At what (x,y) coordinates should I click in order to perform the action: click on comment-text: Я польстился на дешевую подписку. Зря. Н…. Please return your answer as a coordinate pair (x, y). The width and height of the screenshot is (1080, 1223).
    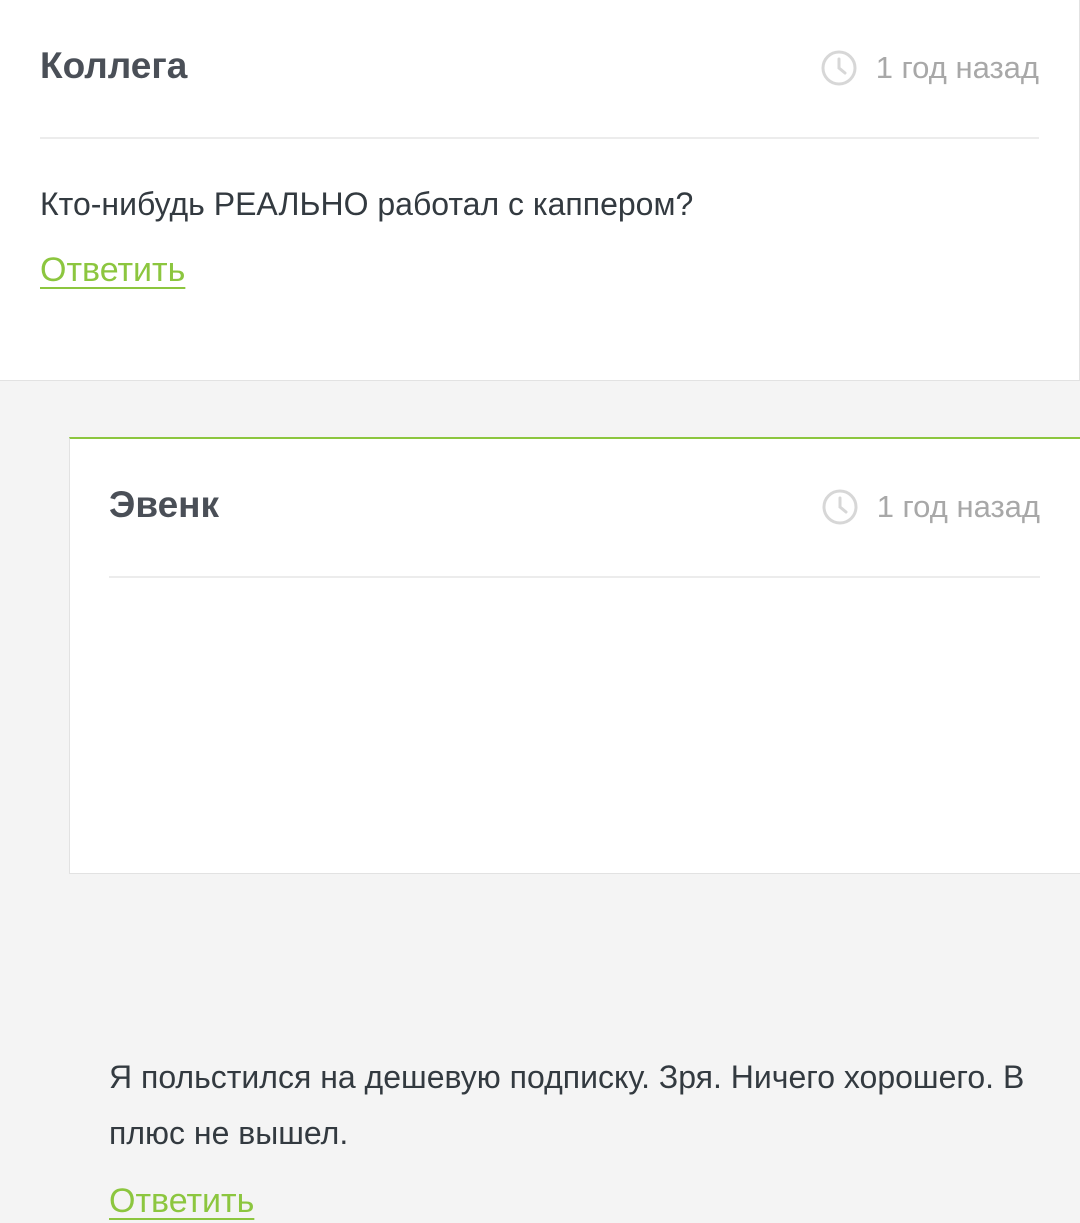
    Looking at the image, I should click on (567, 1105).